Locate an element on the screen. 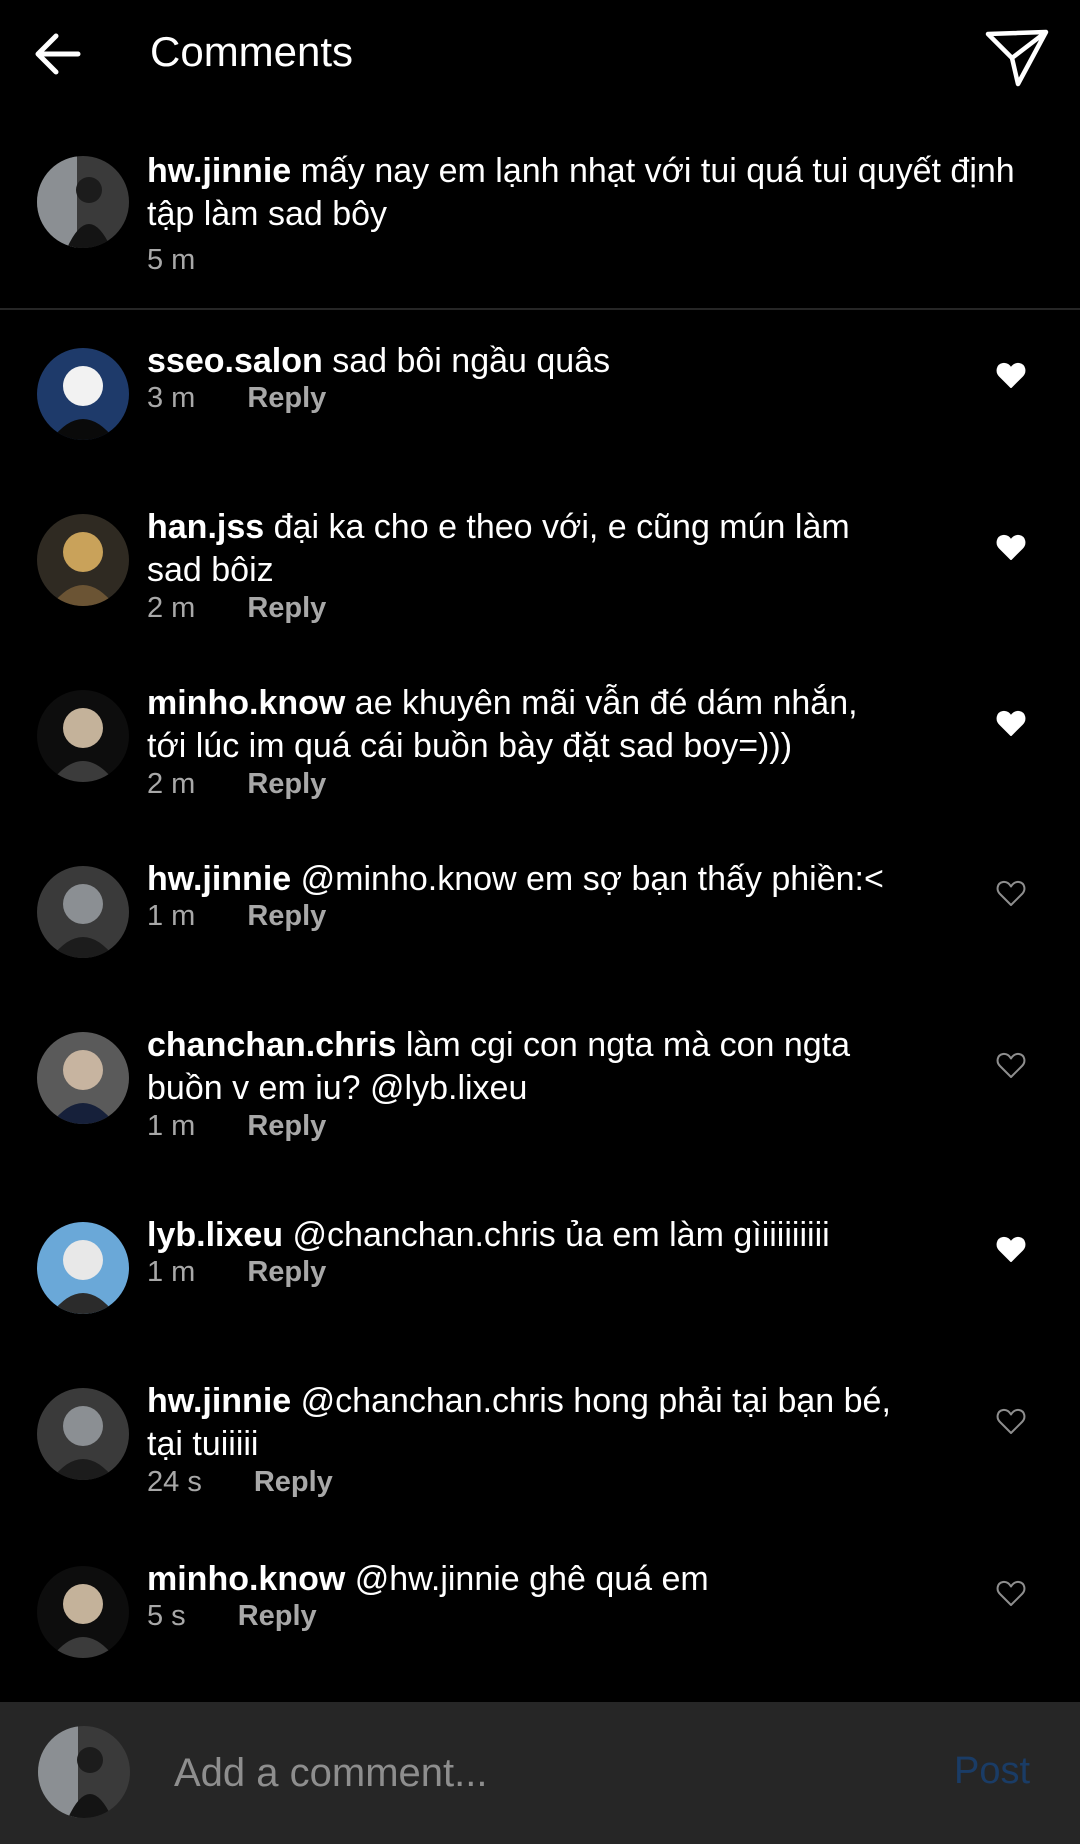 Image resolution: width=1080 pixels, height=1844 pixels. comment-body: @hw.jinnie ghê quá em is located at coordinates (531, 1579).